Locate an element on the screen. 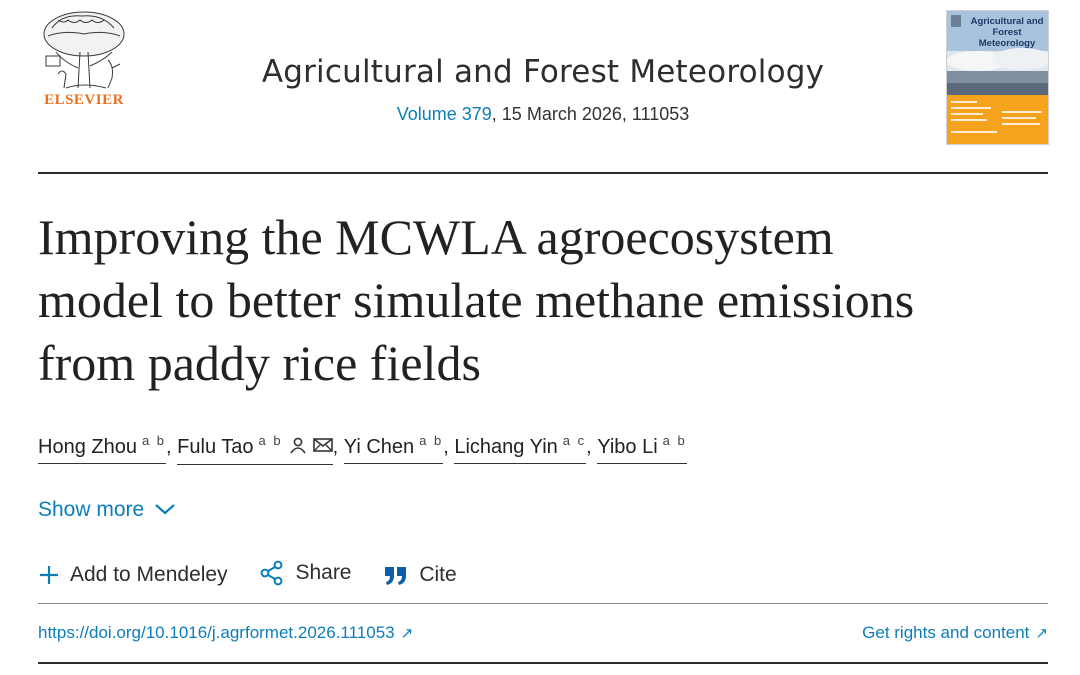 This screenshot has width=1080, height=675. show-more-label: Show more is located at coordinates (91, 509).